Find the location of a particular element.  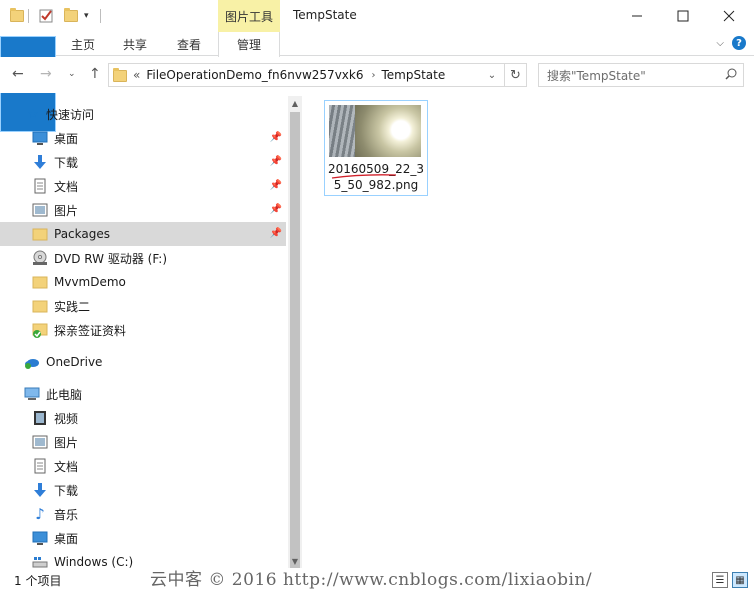

windows-drive-icon is located at coordinates (40, 561).